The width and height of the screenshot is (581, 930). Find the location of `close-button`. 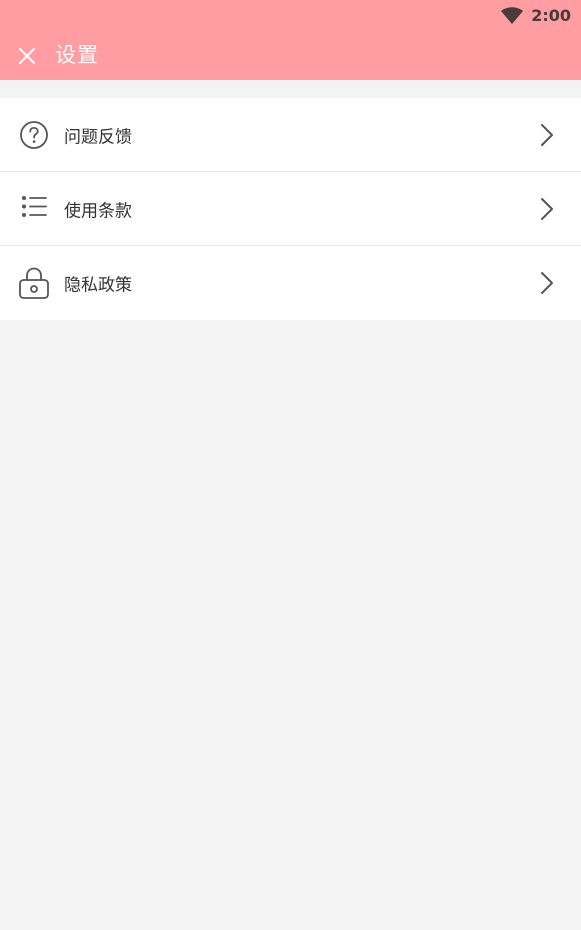

close-button is located at coordinates (27, 56).